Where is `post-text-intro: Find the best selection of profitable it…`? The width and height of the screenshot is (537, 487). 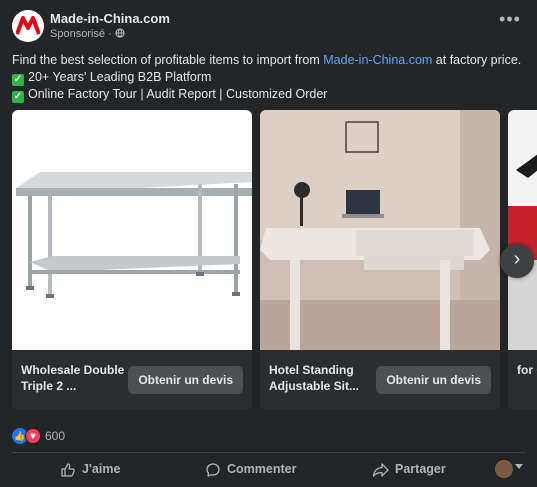
post-text-intro: Find the best selection of profitable it… is located at coordinates (168, 60).